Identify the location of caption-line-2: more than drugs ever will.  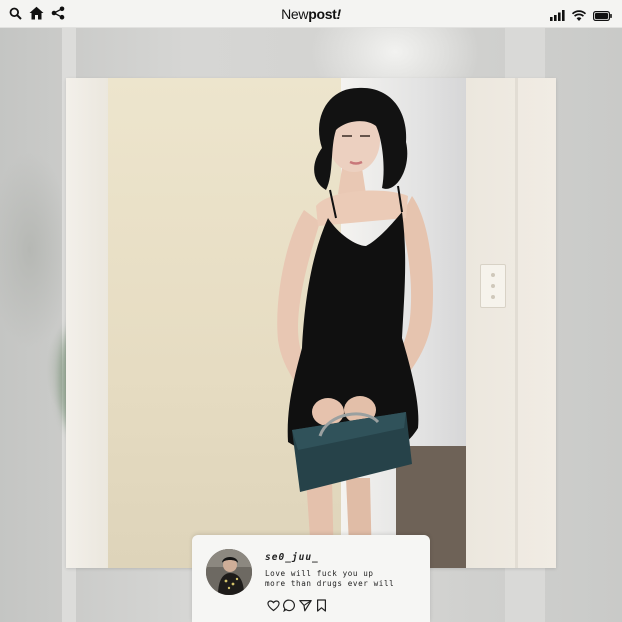
(330, 583).